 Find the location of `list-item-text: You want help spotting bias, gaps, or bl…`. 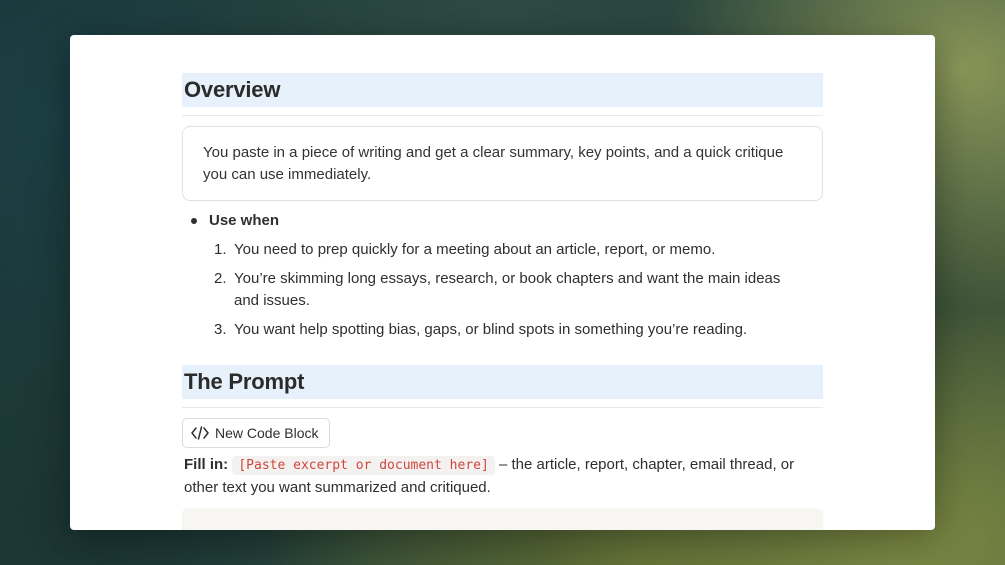

list-item-text: You want help spotting bias, gaps, or bl… is located at coordinates (491, 329).